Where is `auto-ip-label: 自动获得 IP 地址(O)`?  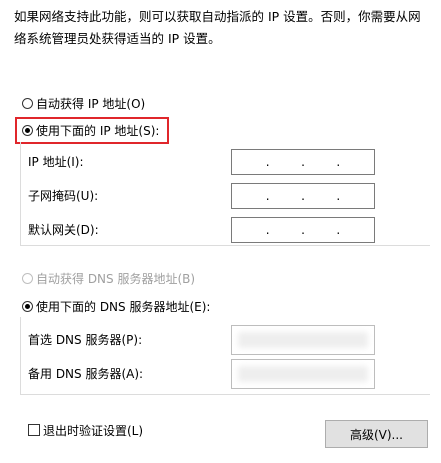 auto-ip-label: 自动获得 IP 地址(O) is located at coordinates (91, 103).